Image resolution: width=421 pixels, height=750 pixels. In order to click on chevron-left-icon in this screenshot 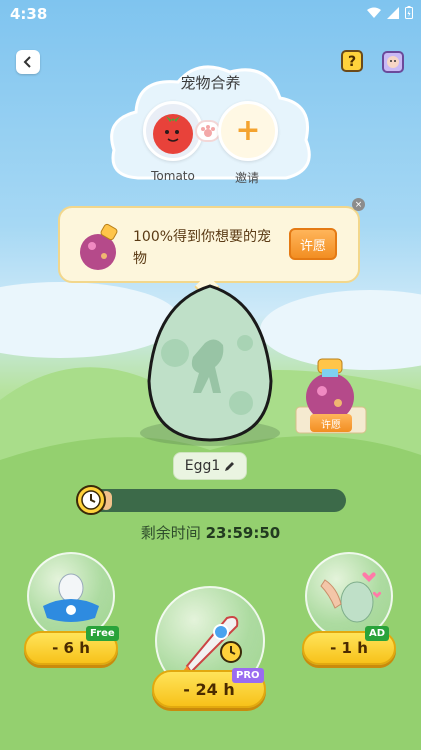, I will do `click(27, 62)`.